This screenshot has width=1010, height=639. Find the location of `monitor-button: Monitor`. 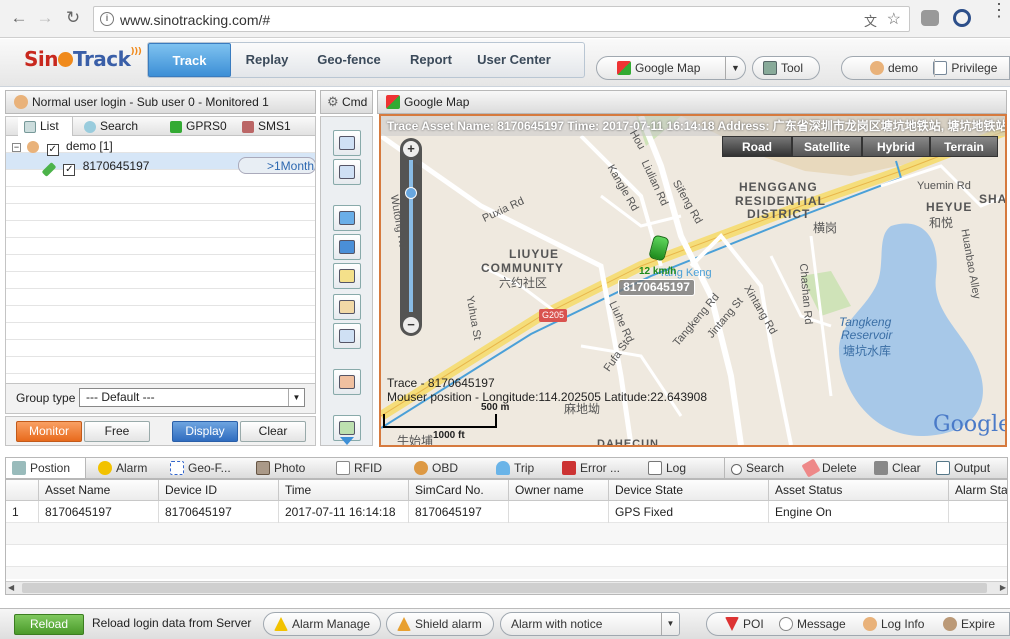

monitor-button: Monitor is located at coordinates (49, 431).